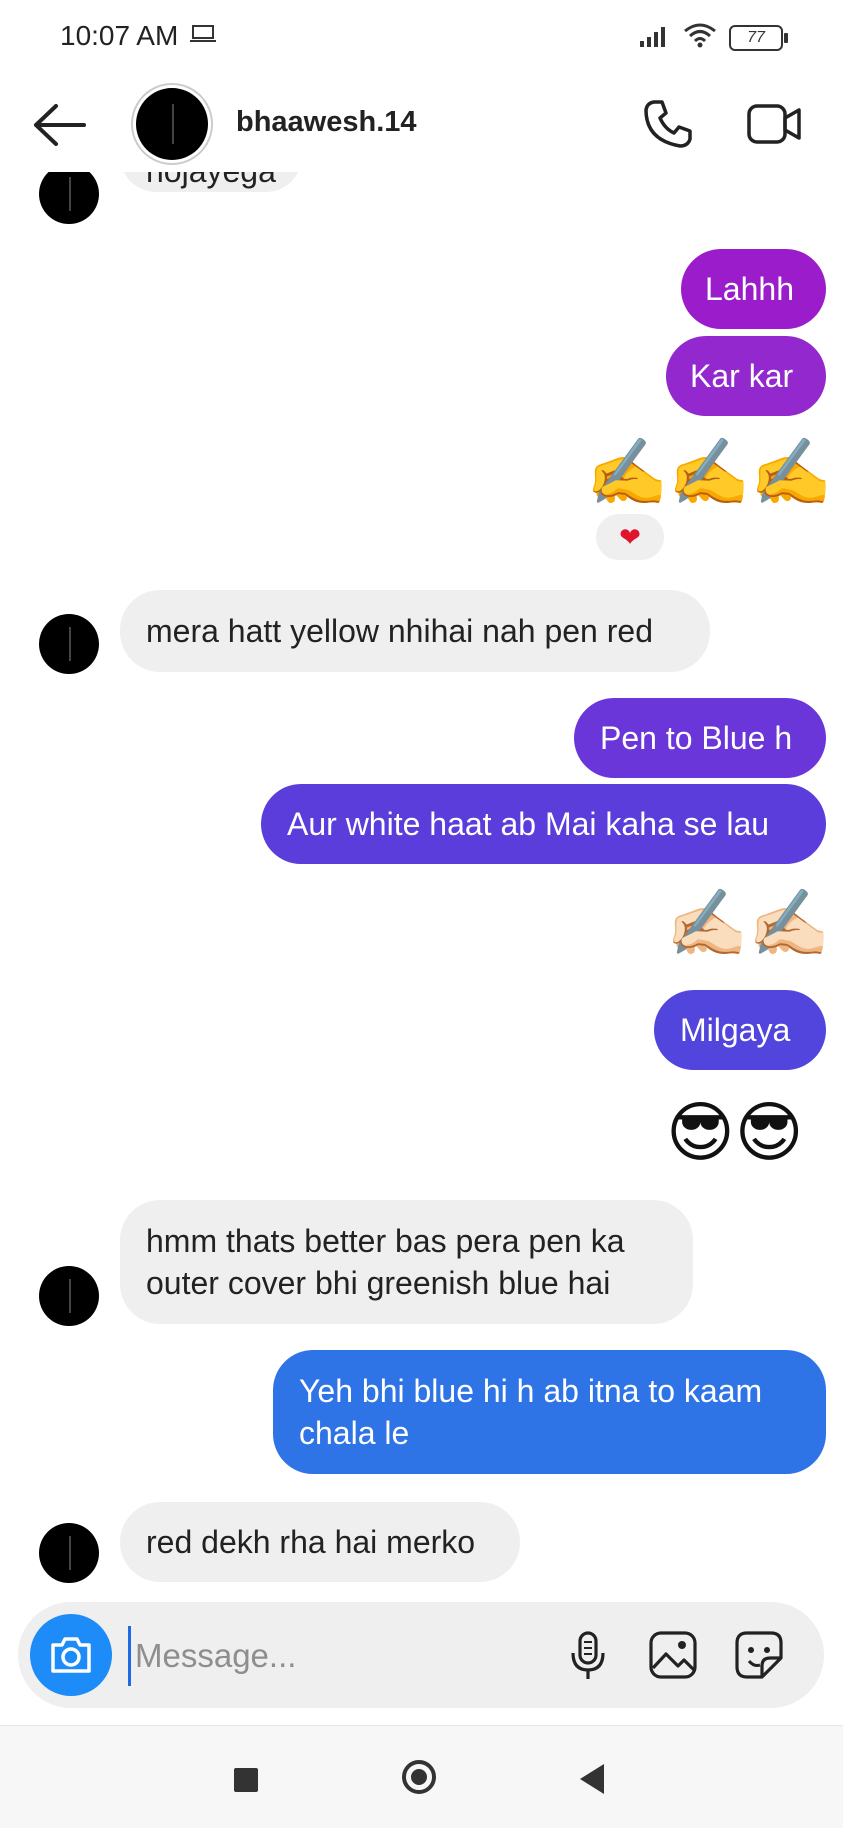 The width and height of the screenshot is (843, 1828). I want to click on message-input, so click(342, 1656).